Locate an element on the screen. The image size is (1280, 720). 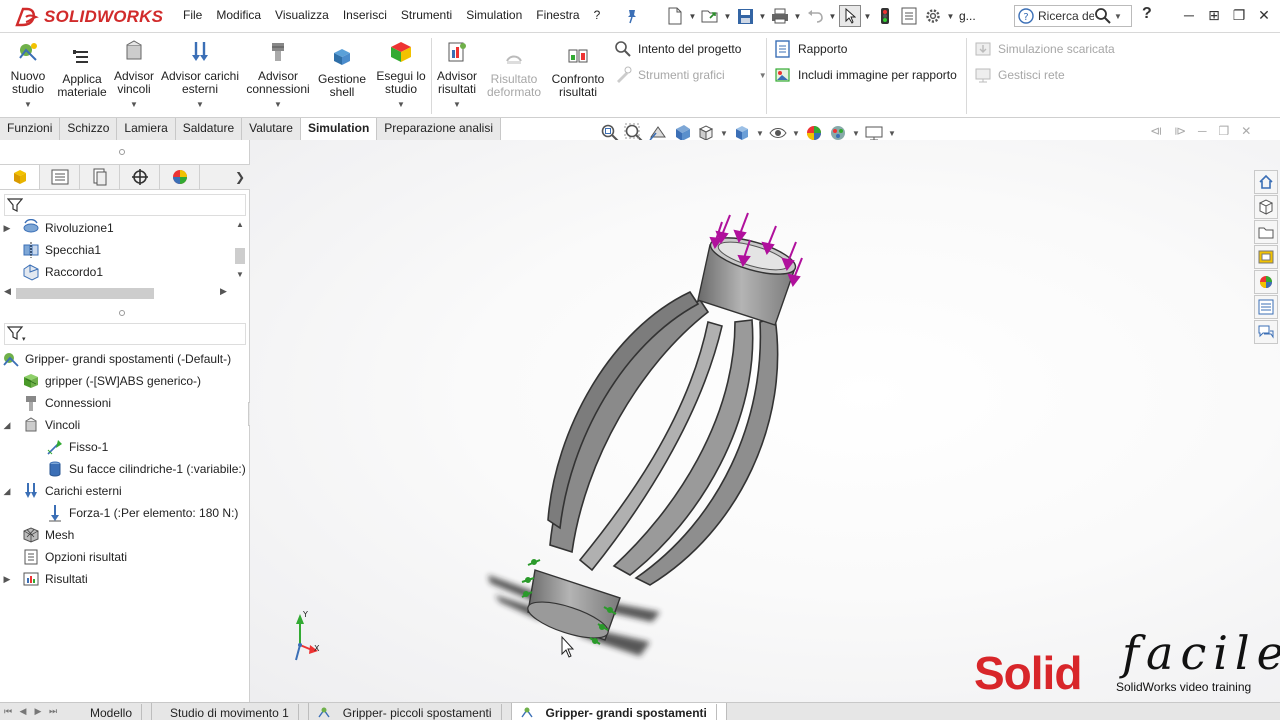
tab-funzioni: Funzioni is located at coordinates (30, 129).